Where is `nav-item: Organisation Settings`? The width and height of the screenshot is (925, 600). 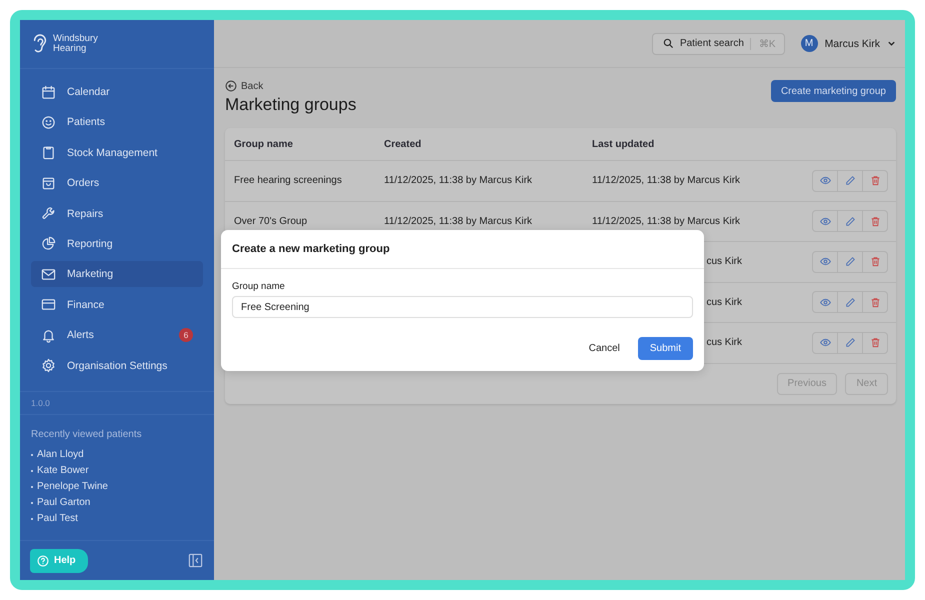
nav-item: Organisation Settings is located at coordinates (117, 365).